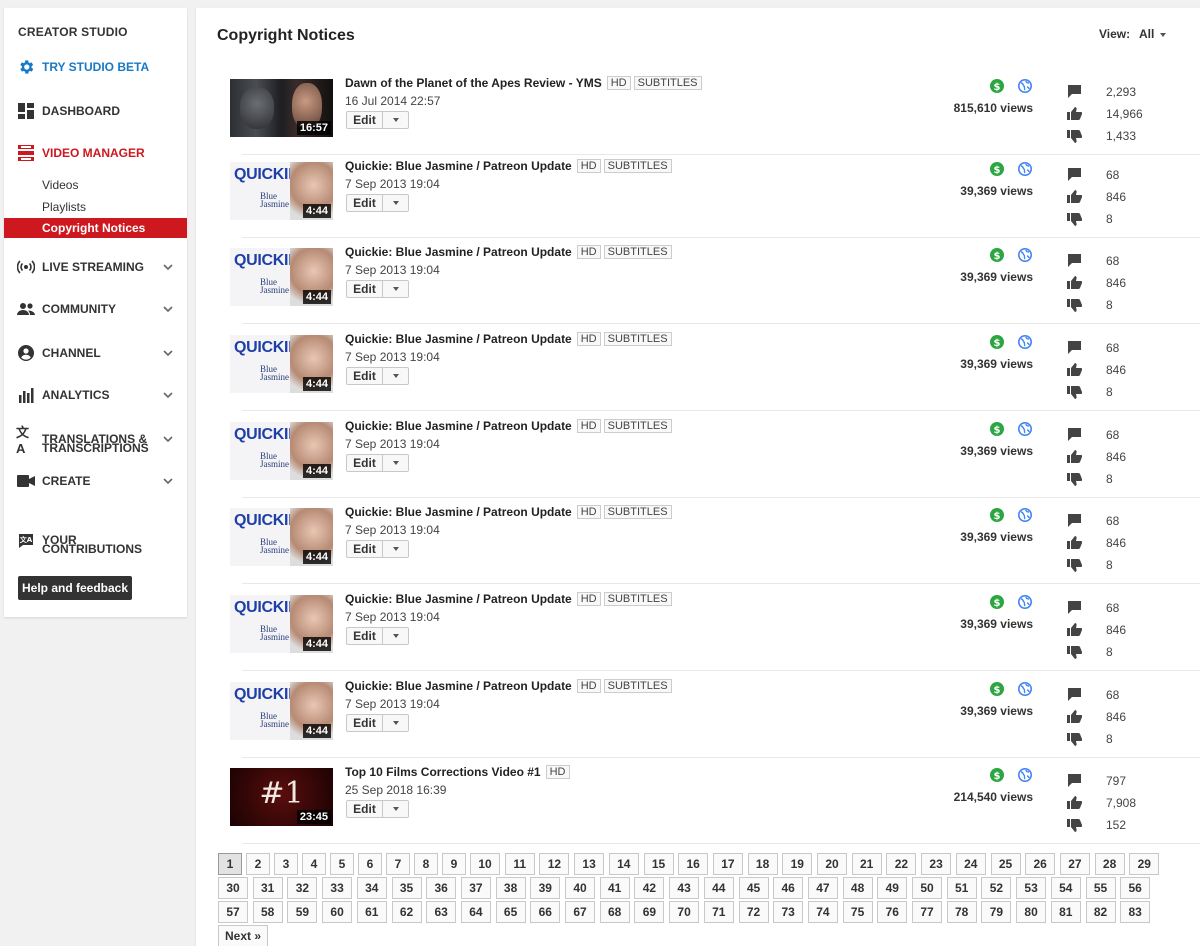  I want to click on page-48-button: 48, so click(857, 888).